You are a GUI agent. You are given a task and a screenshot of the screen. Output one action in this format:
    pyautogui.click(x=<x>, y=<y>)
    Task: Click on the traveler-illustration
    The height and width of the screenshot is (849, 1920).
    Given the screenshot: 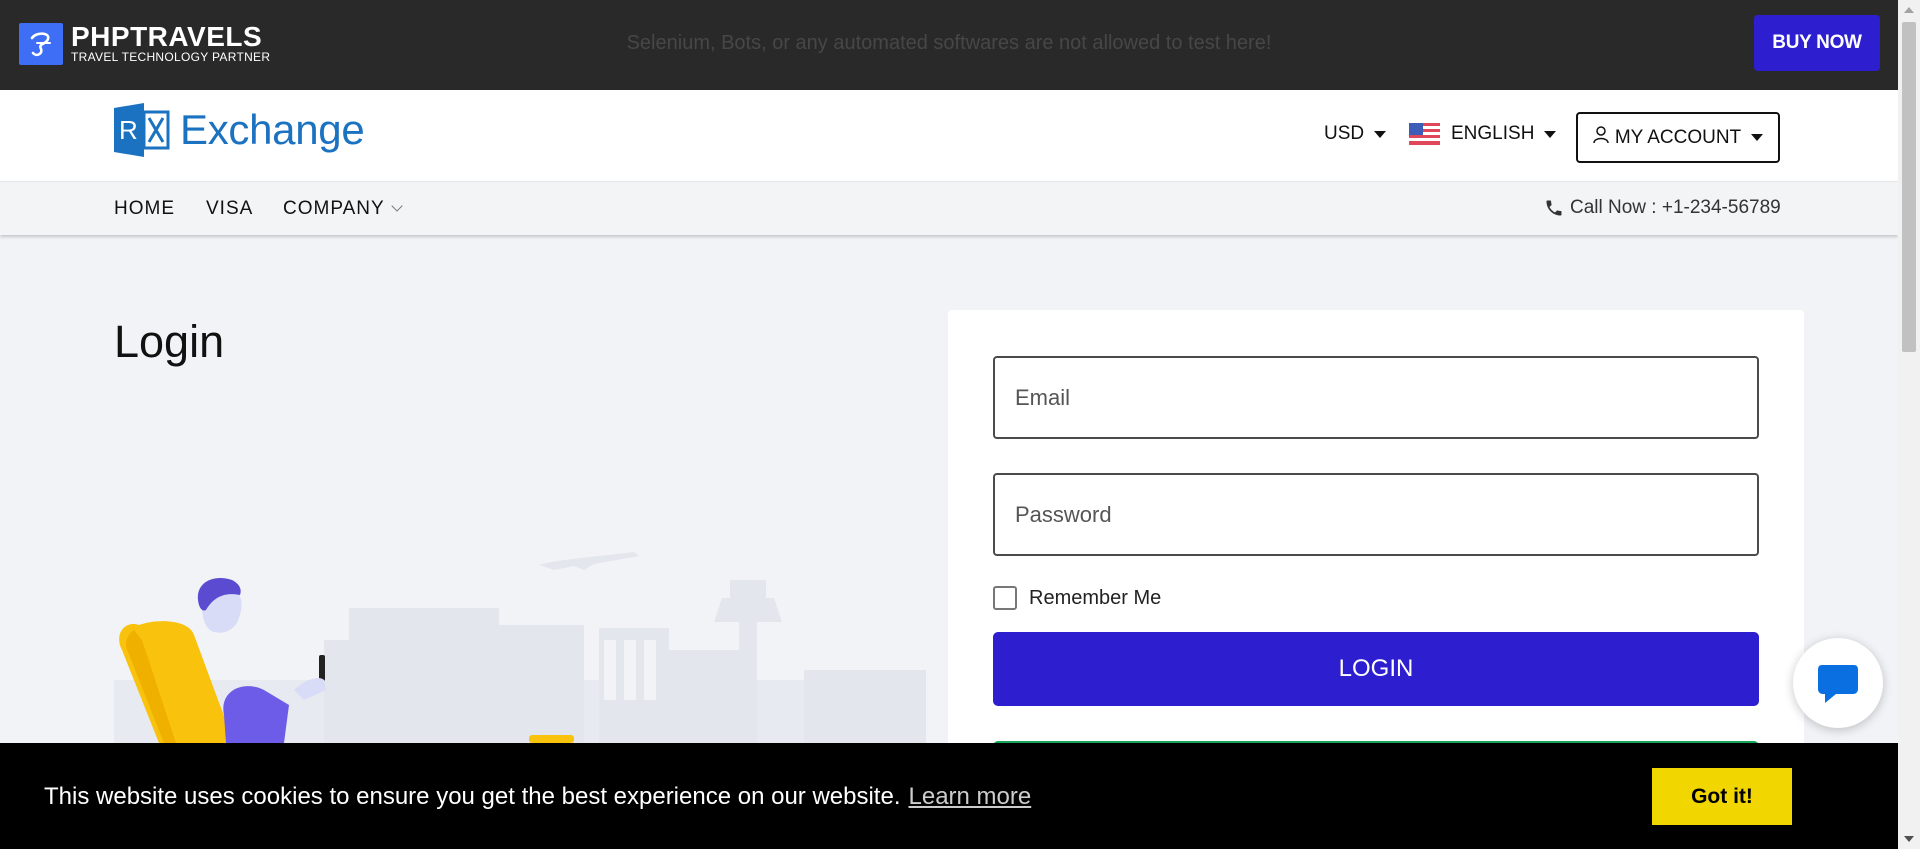 What is the action you would take?
    pyautogui.click(x=520, y=647)
    